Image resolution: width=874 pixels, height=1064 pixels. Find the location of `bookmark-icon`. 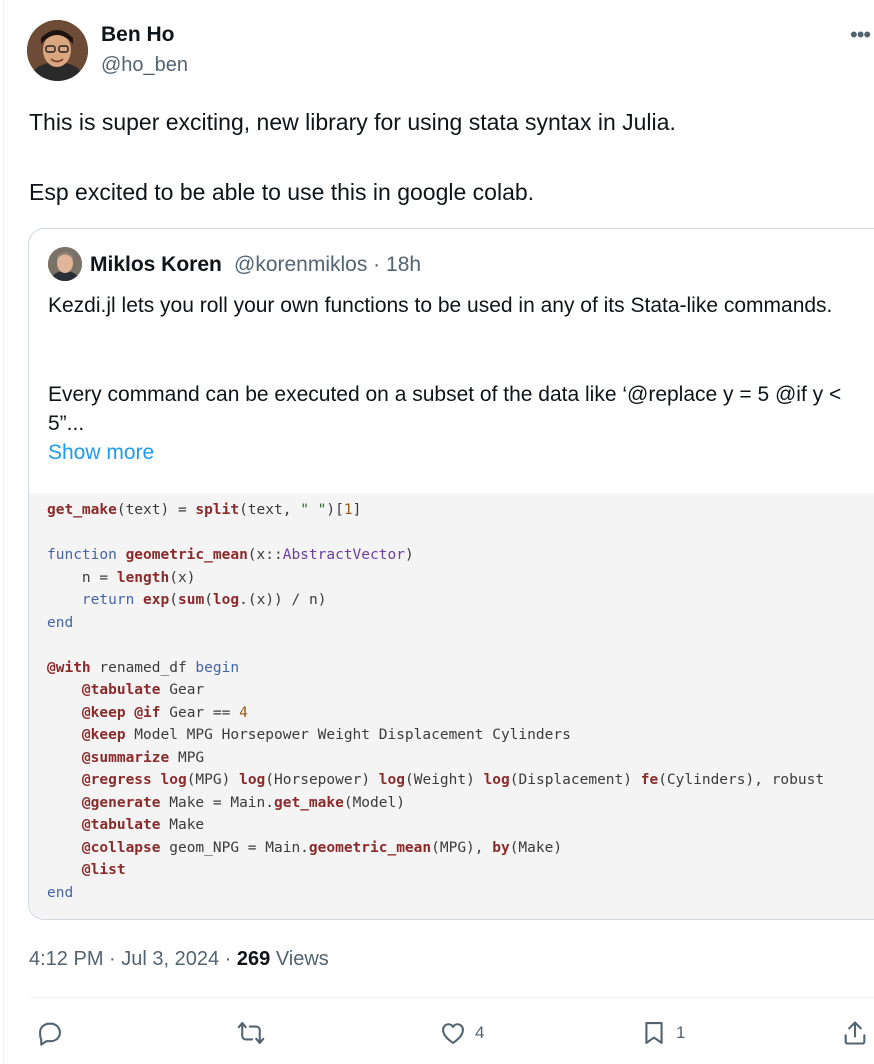

bookmark-icon is located at coordinates (654, 1033).